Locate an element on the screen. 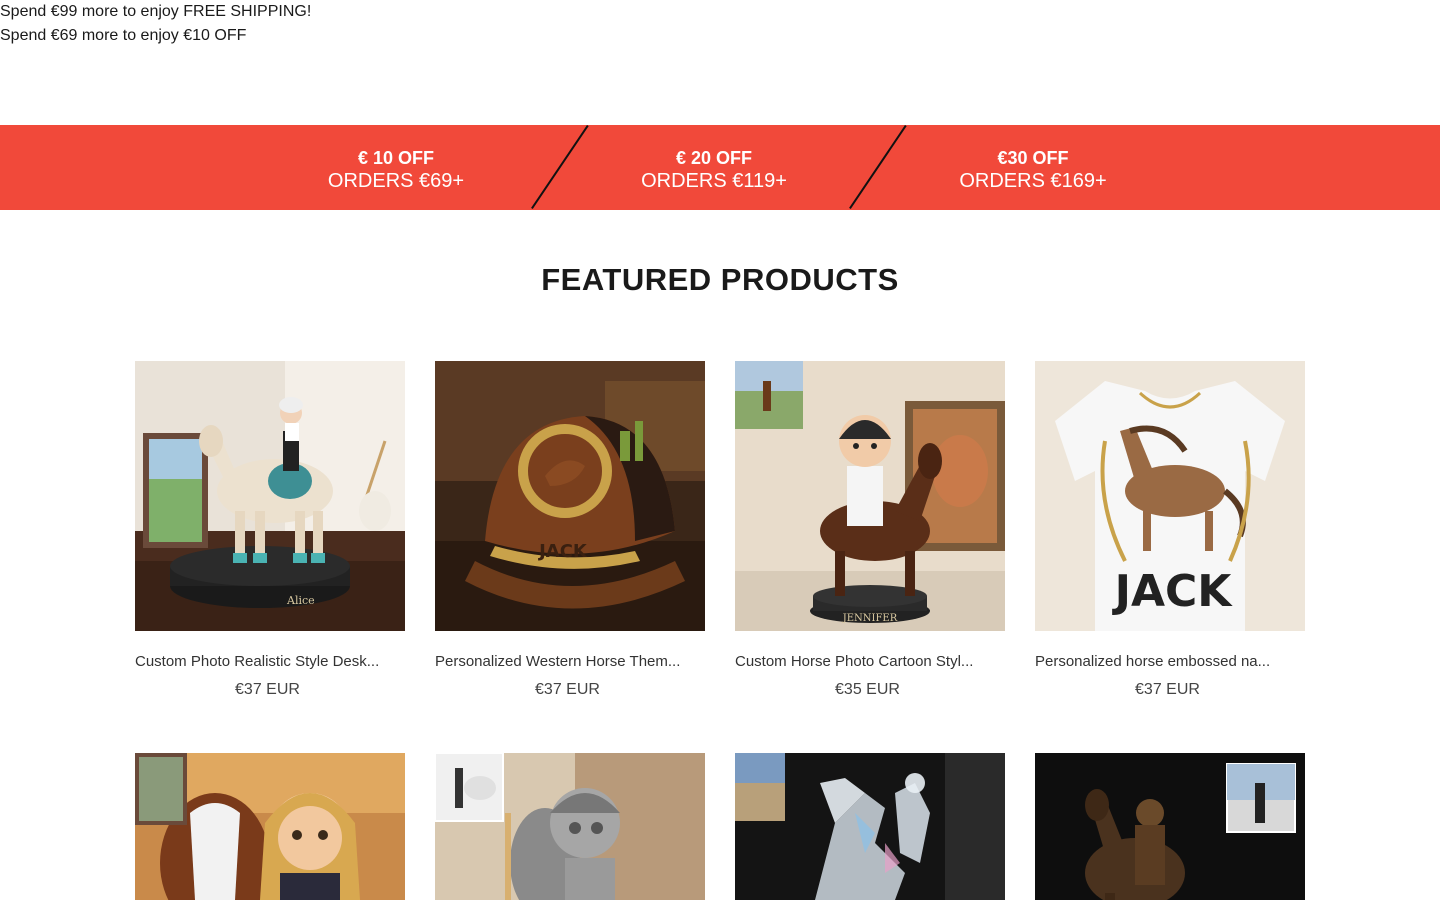  silver-figurine-image is located at coordinates (570, 826).